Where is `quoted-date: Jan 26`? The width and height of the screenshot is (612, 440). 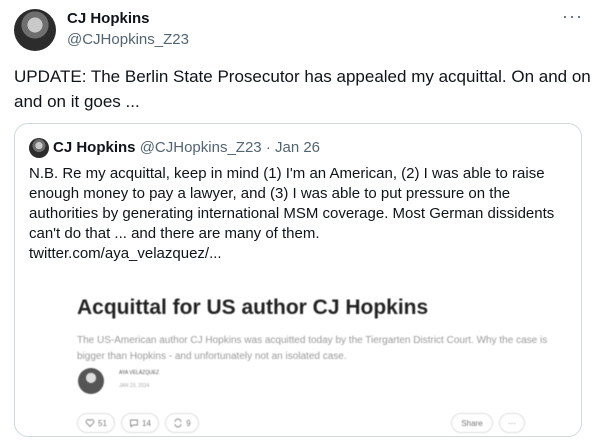
quoted-date: Jan 26 is located at coordinates (297, 147).